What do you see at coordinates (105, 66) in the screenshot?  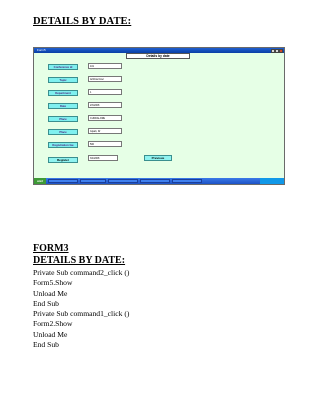 I see `field-conference-id: 101` at bounding box center [105, 66].